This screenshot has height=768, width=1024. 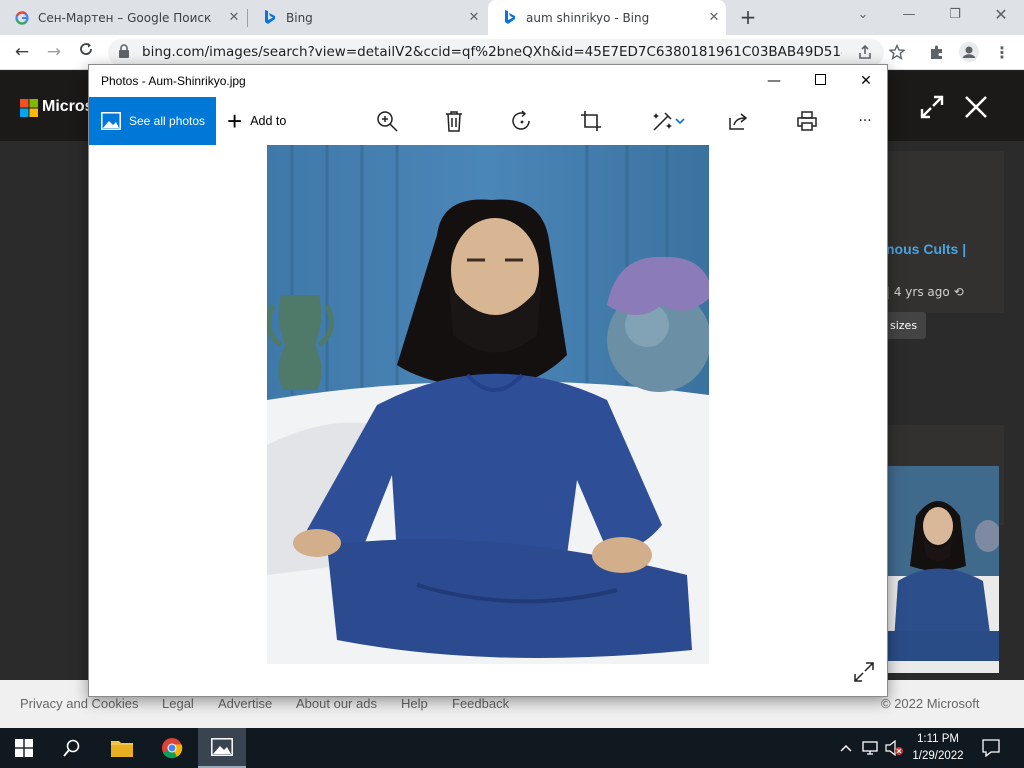 I want to click on result-title-link: nous Cults |, so click(x=926, y=249).